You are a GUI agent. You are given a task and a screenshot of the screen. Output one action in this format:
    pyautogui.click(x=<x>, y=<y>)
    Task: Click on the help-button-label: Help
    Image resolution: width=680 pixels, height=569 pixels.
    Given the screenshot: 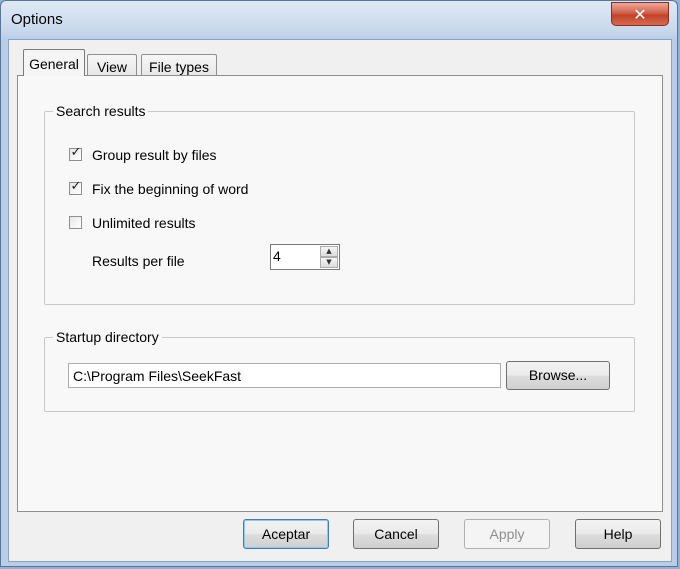 What is the action you would take?
    pyautogui.click(x=618, y=534)
    